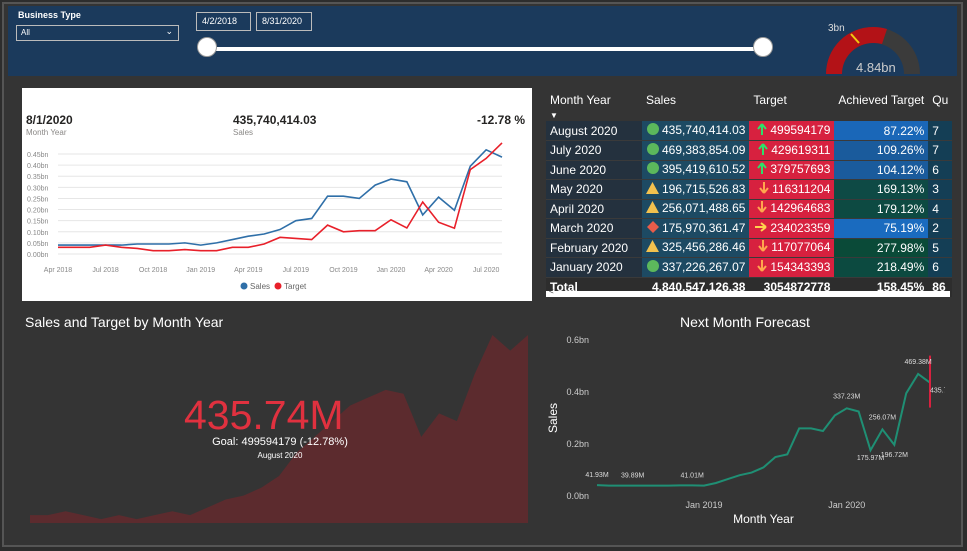 The image size is (967, 551). What do you see at coordinates (38, 177) in the screenshot?
I see `y-tick-label: 0.35bn` at bounding box center [38, 177].